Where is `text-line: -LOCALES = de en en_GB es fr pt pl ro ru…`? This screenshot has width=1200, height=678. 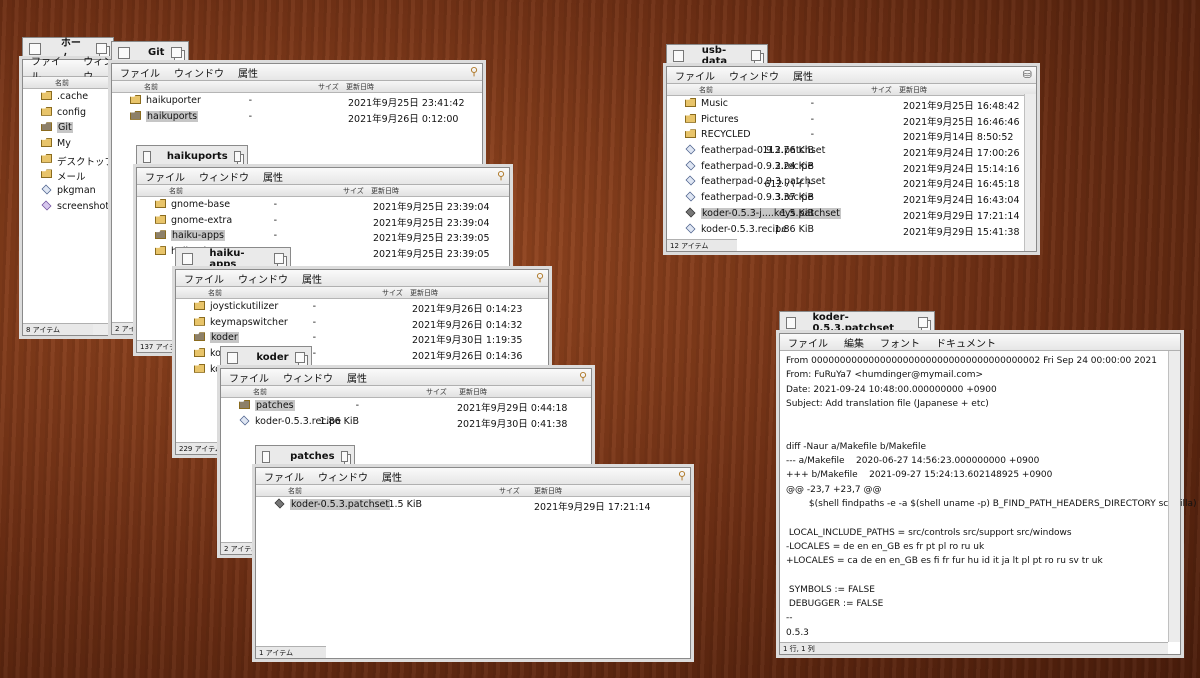
text-line: -LOCALES = de en en_GB es fr pt pl ro ru… is located at coordinates (885, 546).